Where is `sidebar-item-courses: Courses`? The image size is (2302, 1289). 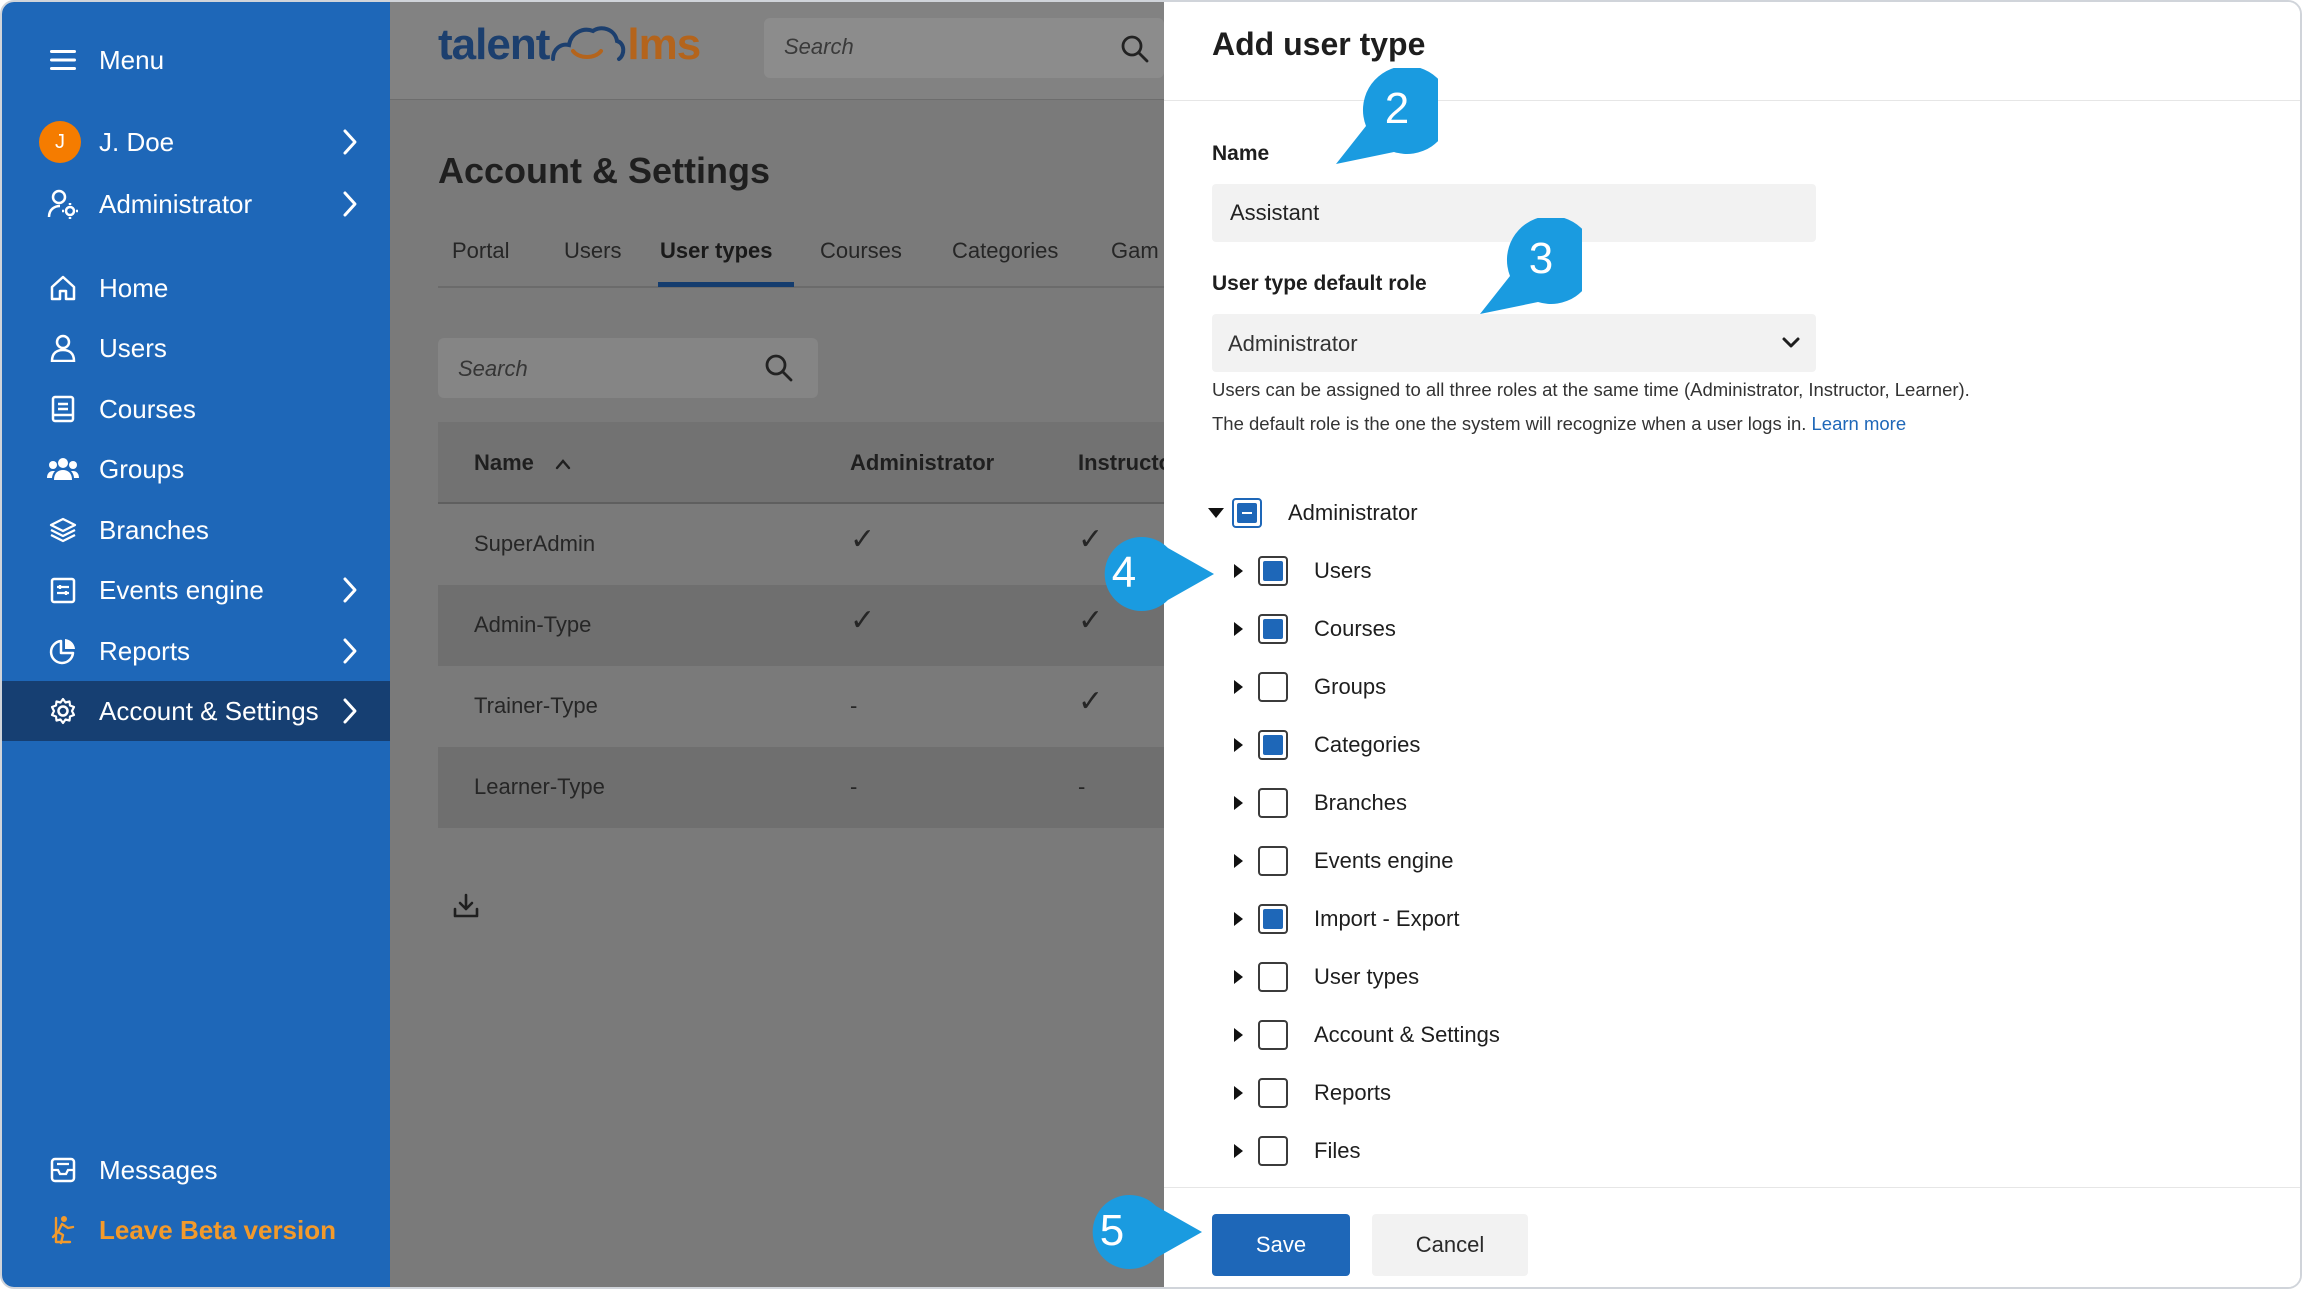
sidebar-item-courses: Courses is located at coordinates (196, 409).